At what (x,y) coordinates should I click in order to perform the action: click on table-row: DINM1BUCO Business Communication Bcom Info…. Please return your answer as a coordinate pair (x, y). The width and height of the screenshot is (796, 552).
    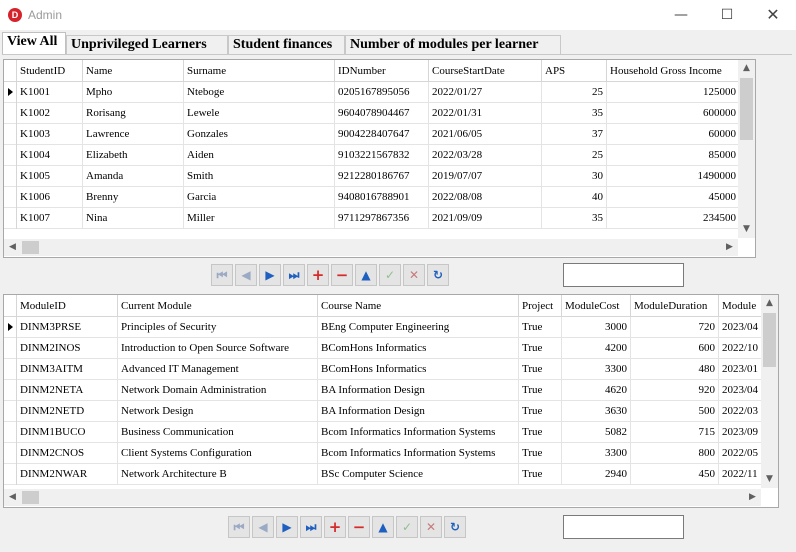
    Looking at the image, I should click on (383, 432).